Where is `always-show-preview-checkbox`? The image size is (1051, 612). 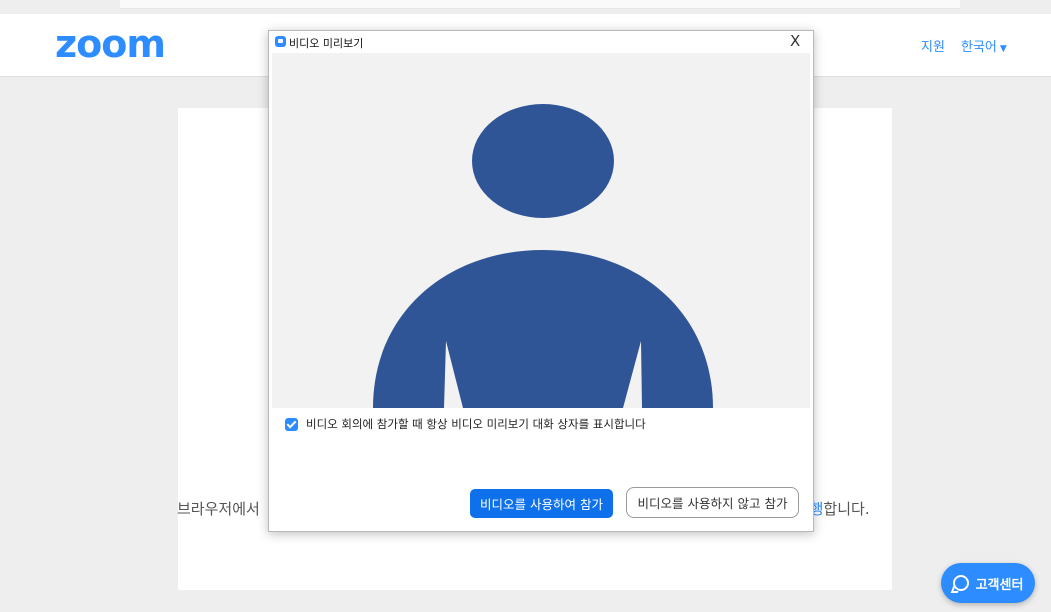 always-show-preview-checkbox is located at coordinates (291, 424).